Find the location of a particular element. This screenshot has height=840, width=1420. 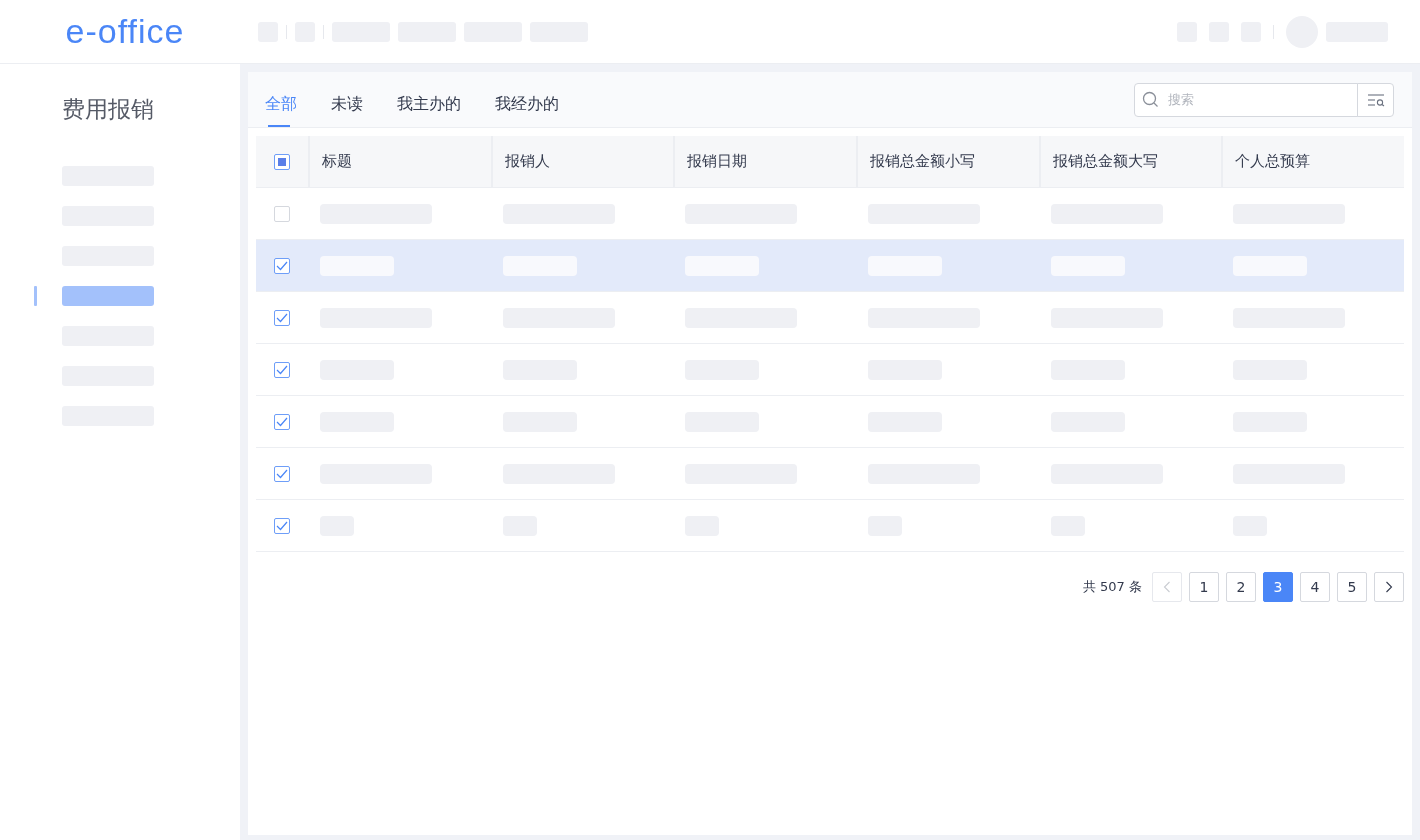

column-header: 报销人 is located at coordinates (582, 161).